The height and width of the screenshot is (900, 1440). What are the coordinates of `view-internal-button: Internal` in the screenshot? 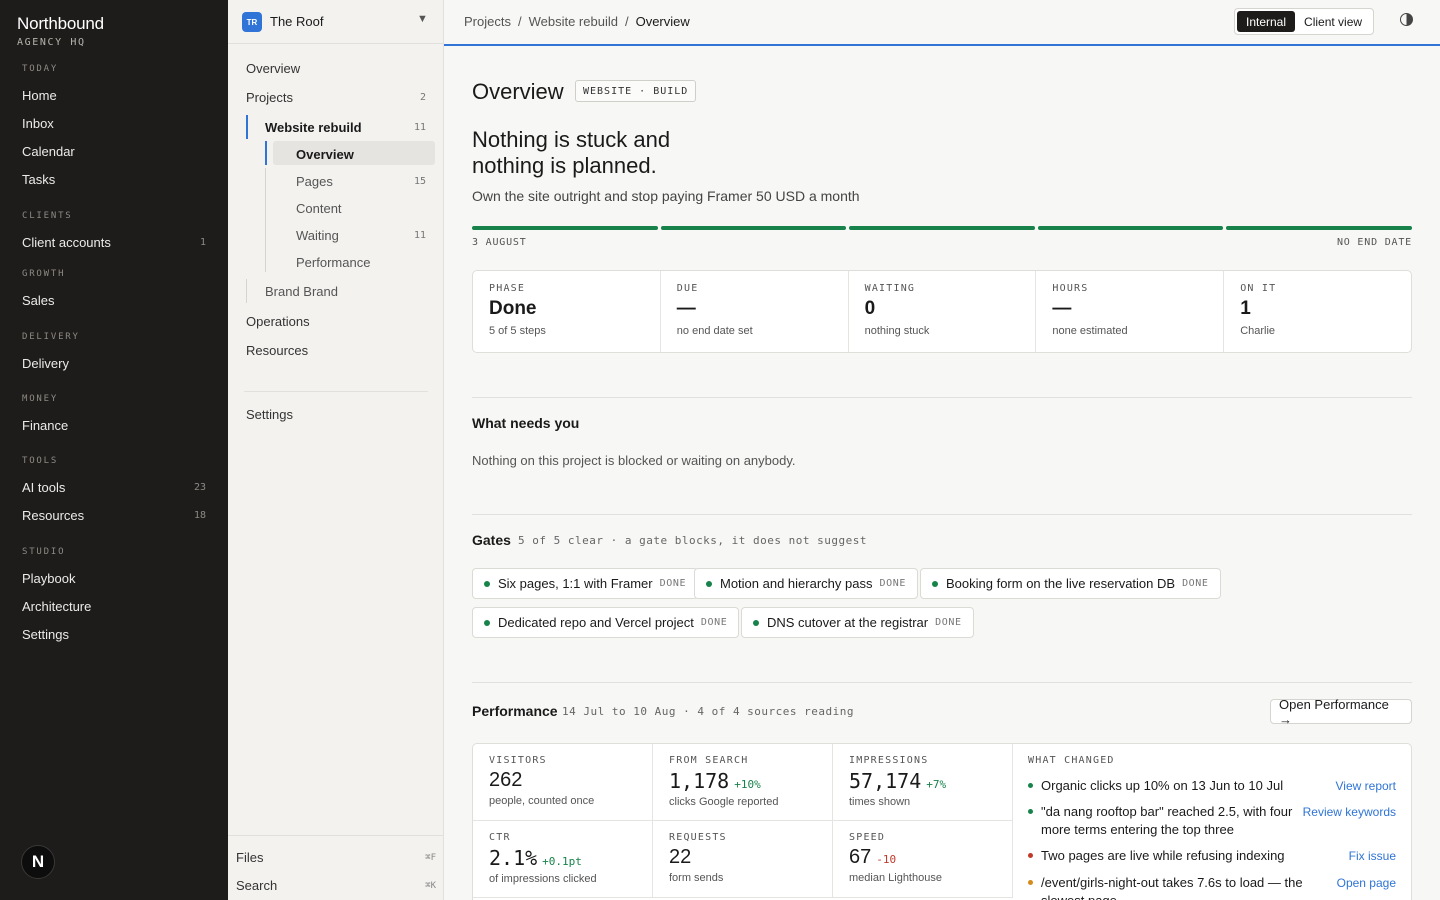 It's located at (1266, 21).